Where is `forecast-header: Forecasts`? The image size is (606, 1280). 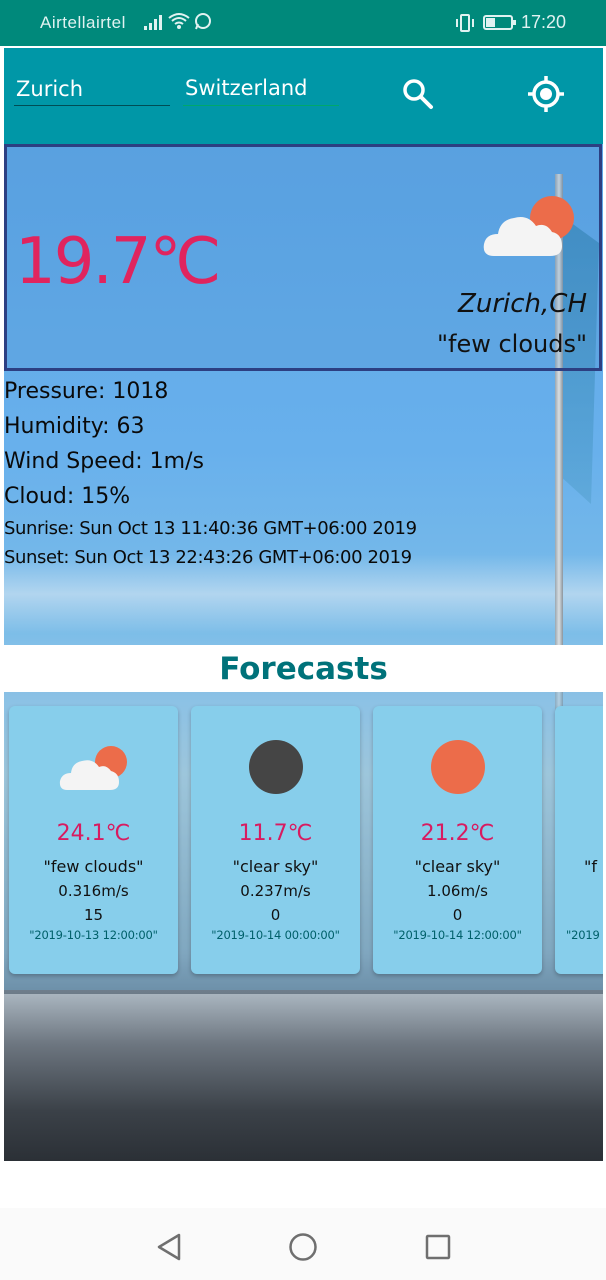
forecast-header: Forecasts is located at coordinates (303, 668).